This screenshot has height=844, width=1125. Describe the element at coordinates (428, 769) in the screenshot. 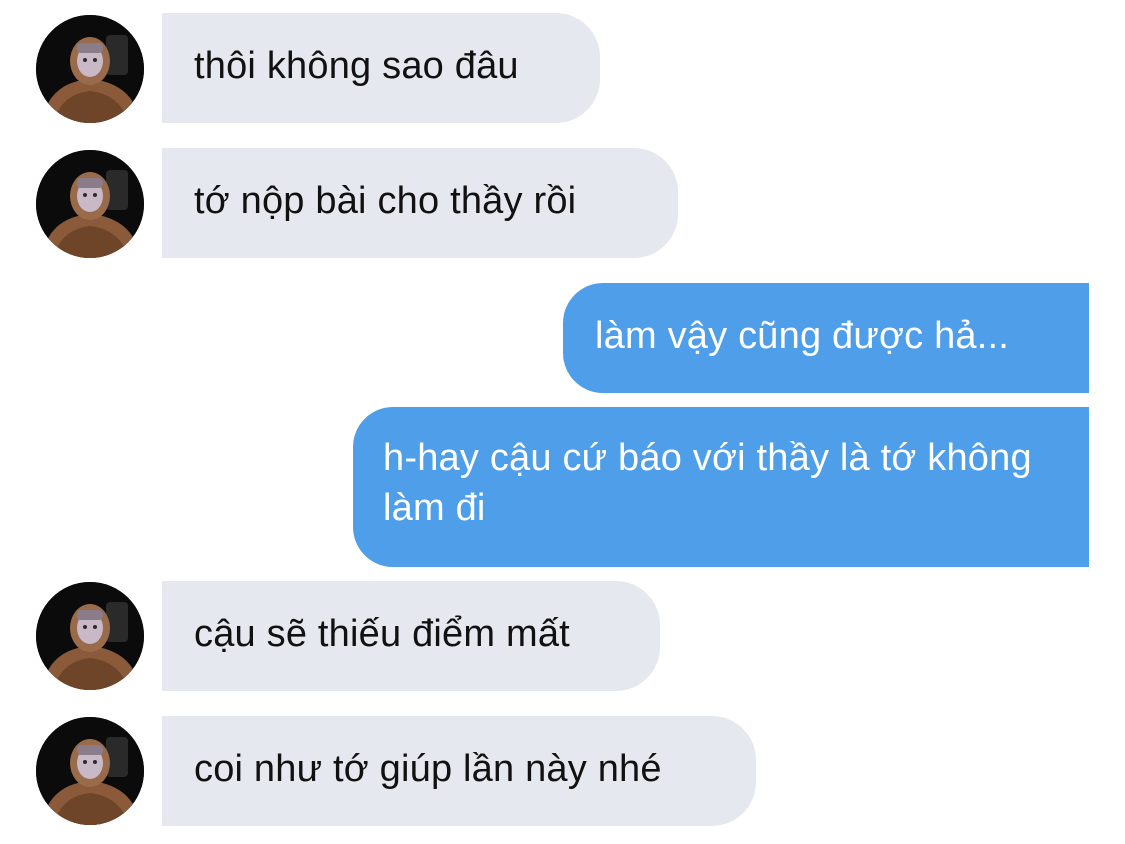

I see `message-text: coi như tớ giúp lần này nhé` at that location.